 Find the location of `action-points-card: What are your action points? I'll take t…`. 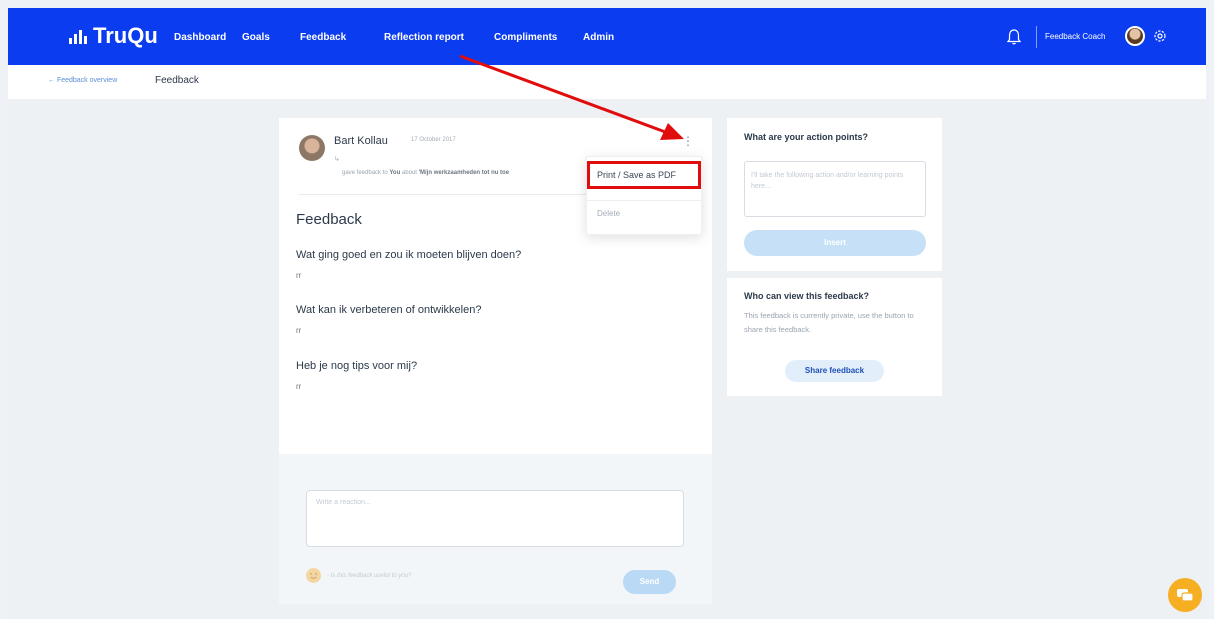

action-points-card: What are your action points? I'll take t… is located at coordinates (834, 194).